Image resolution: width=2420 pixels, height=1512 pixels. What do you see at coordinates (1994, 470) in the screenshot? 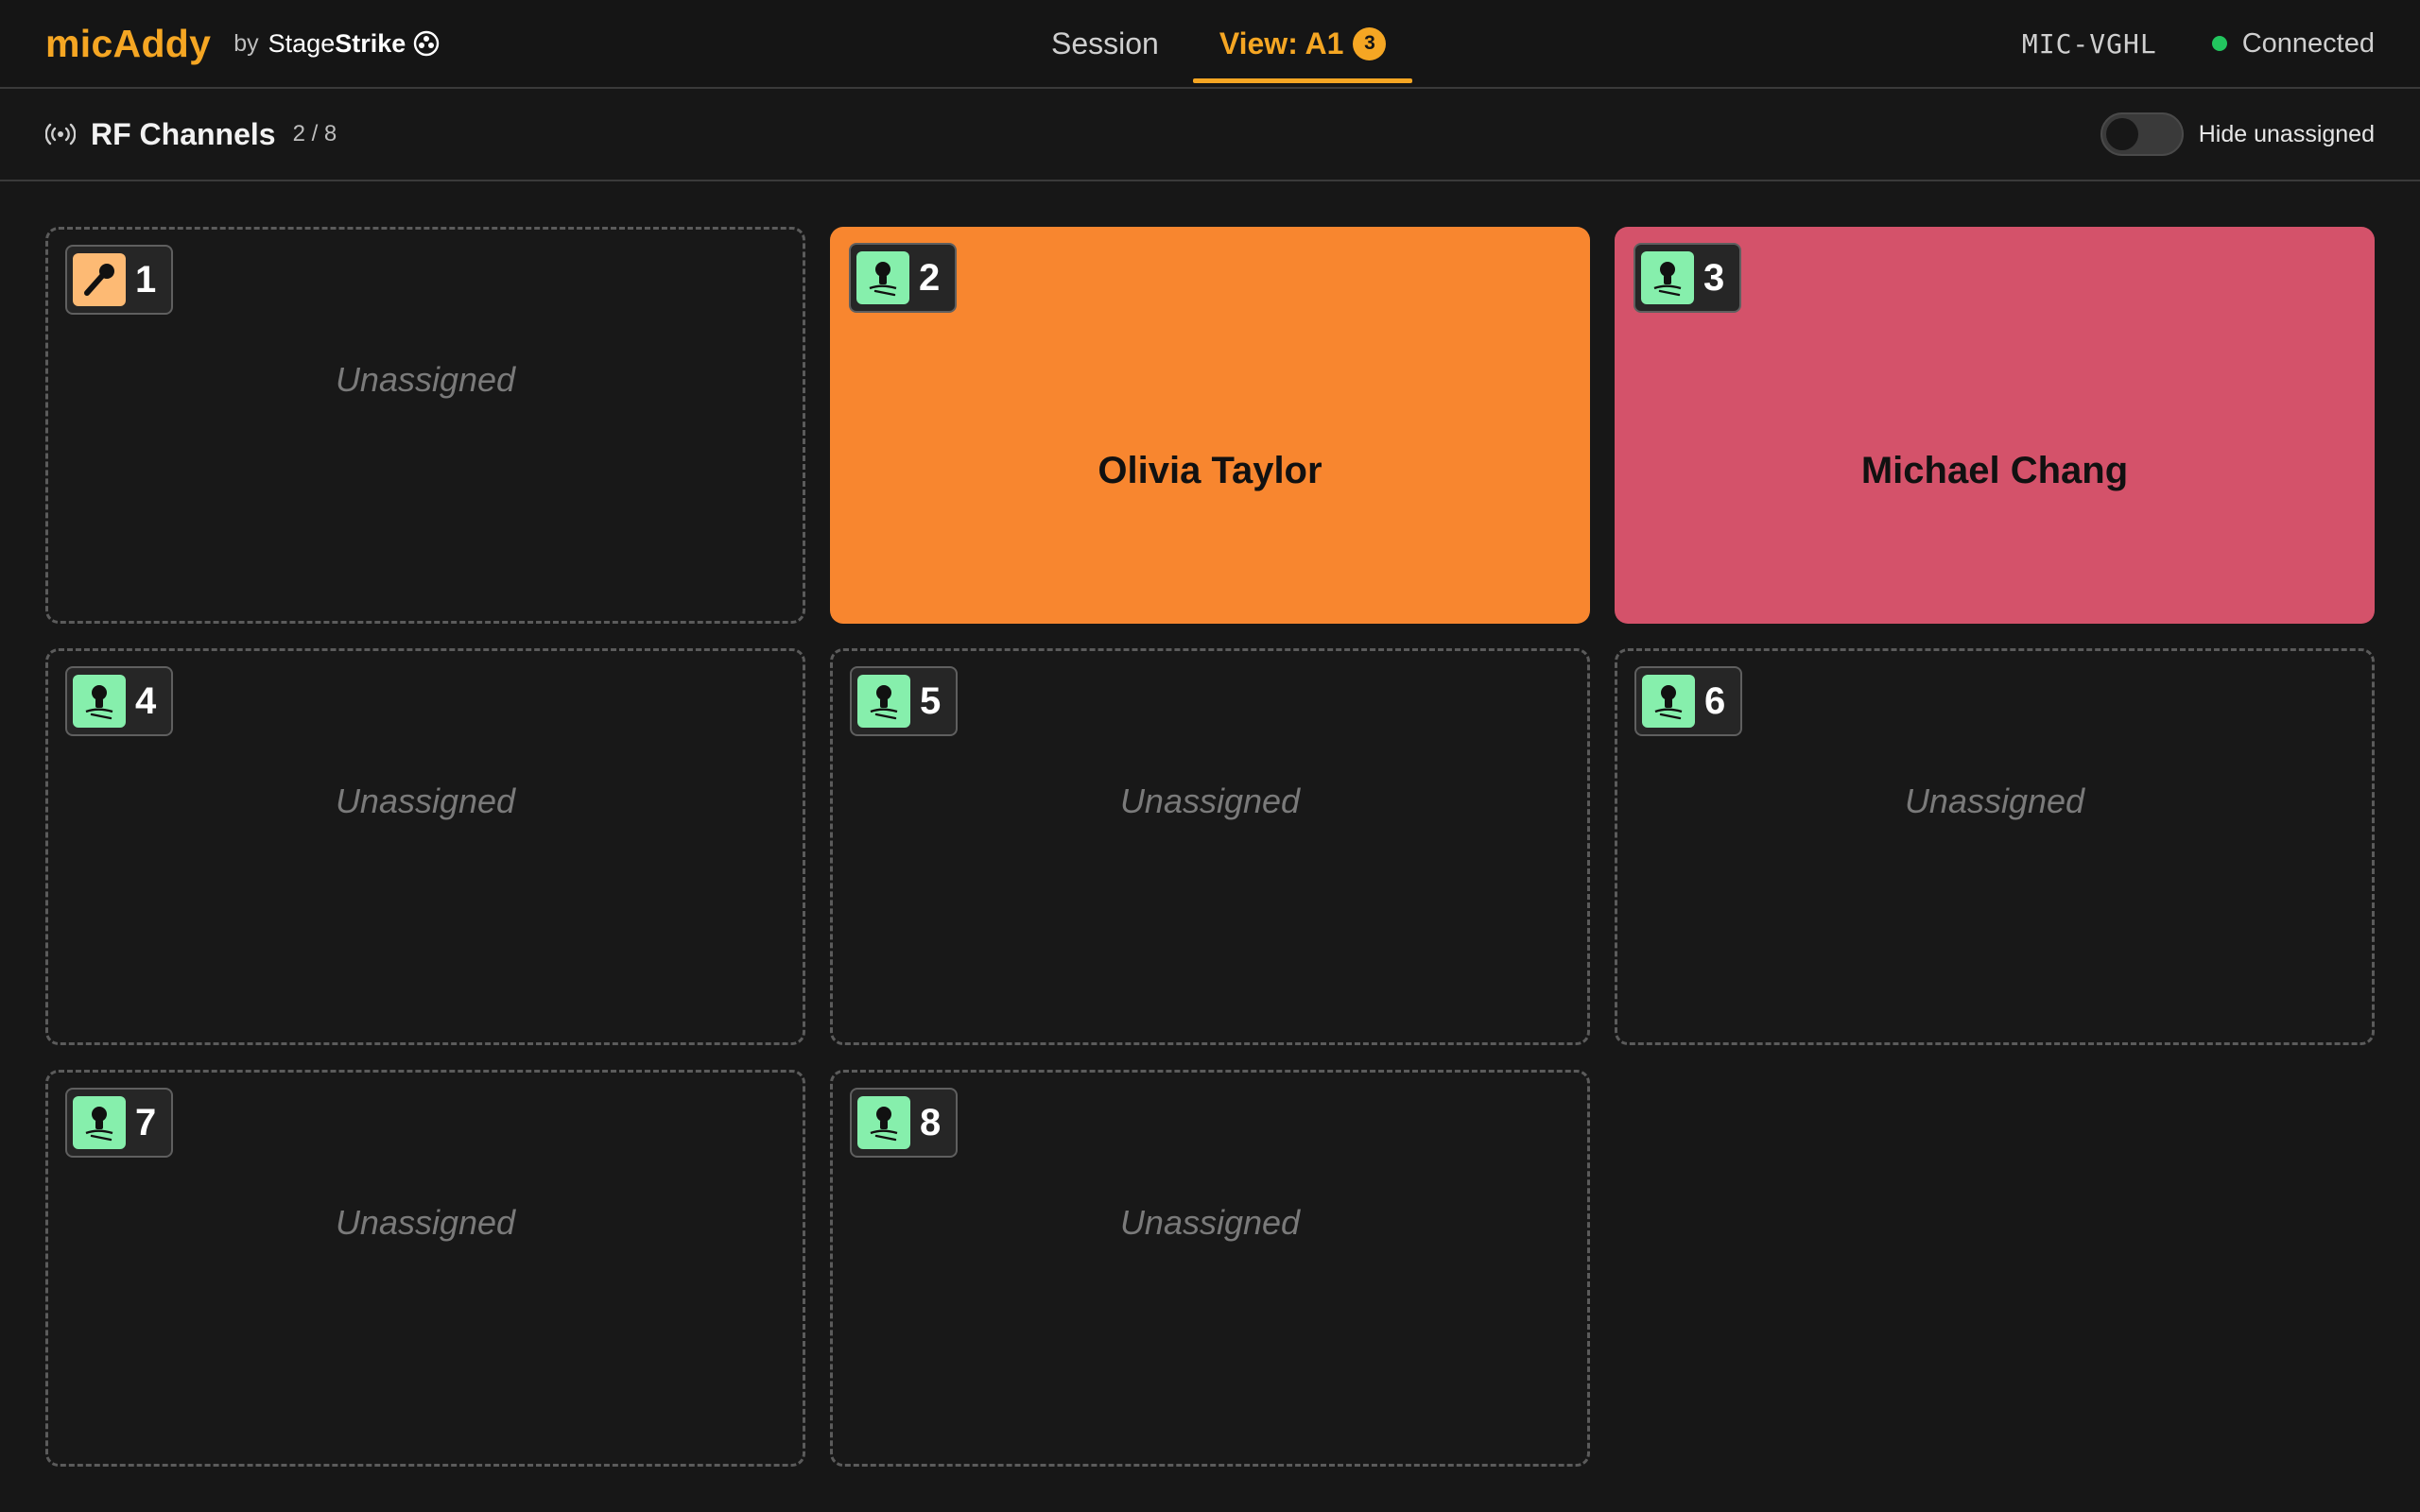
I see `performer-name: Michael Chang` at bounding box center [1994, 470].